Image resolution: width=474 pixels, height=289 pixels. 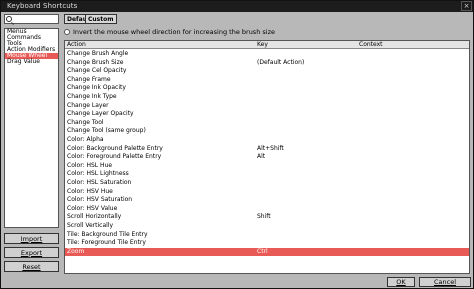 I want to click on category-item: Drag Value, so click(x=31, y=62).